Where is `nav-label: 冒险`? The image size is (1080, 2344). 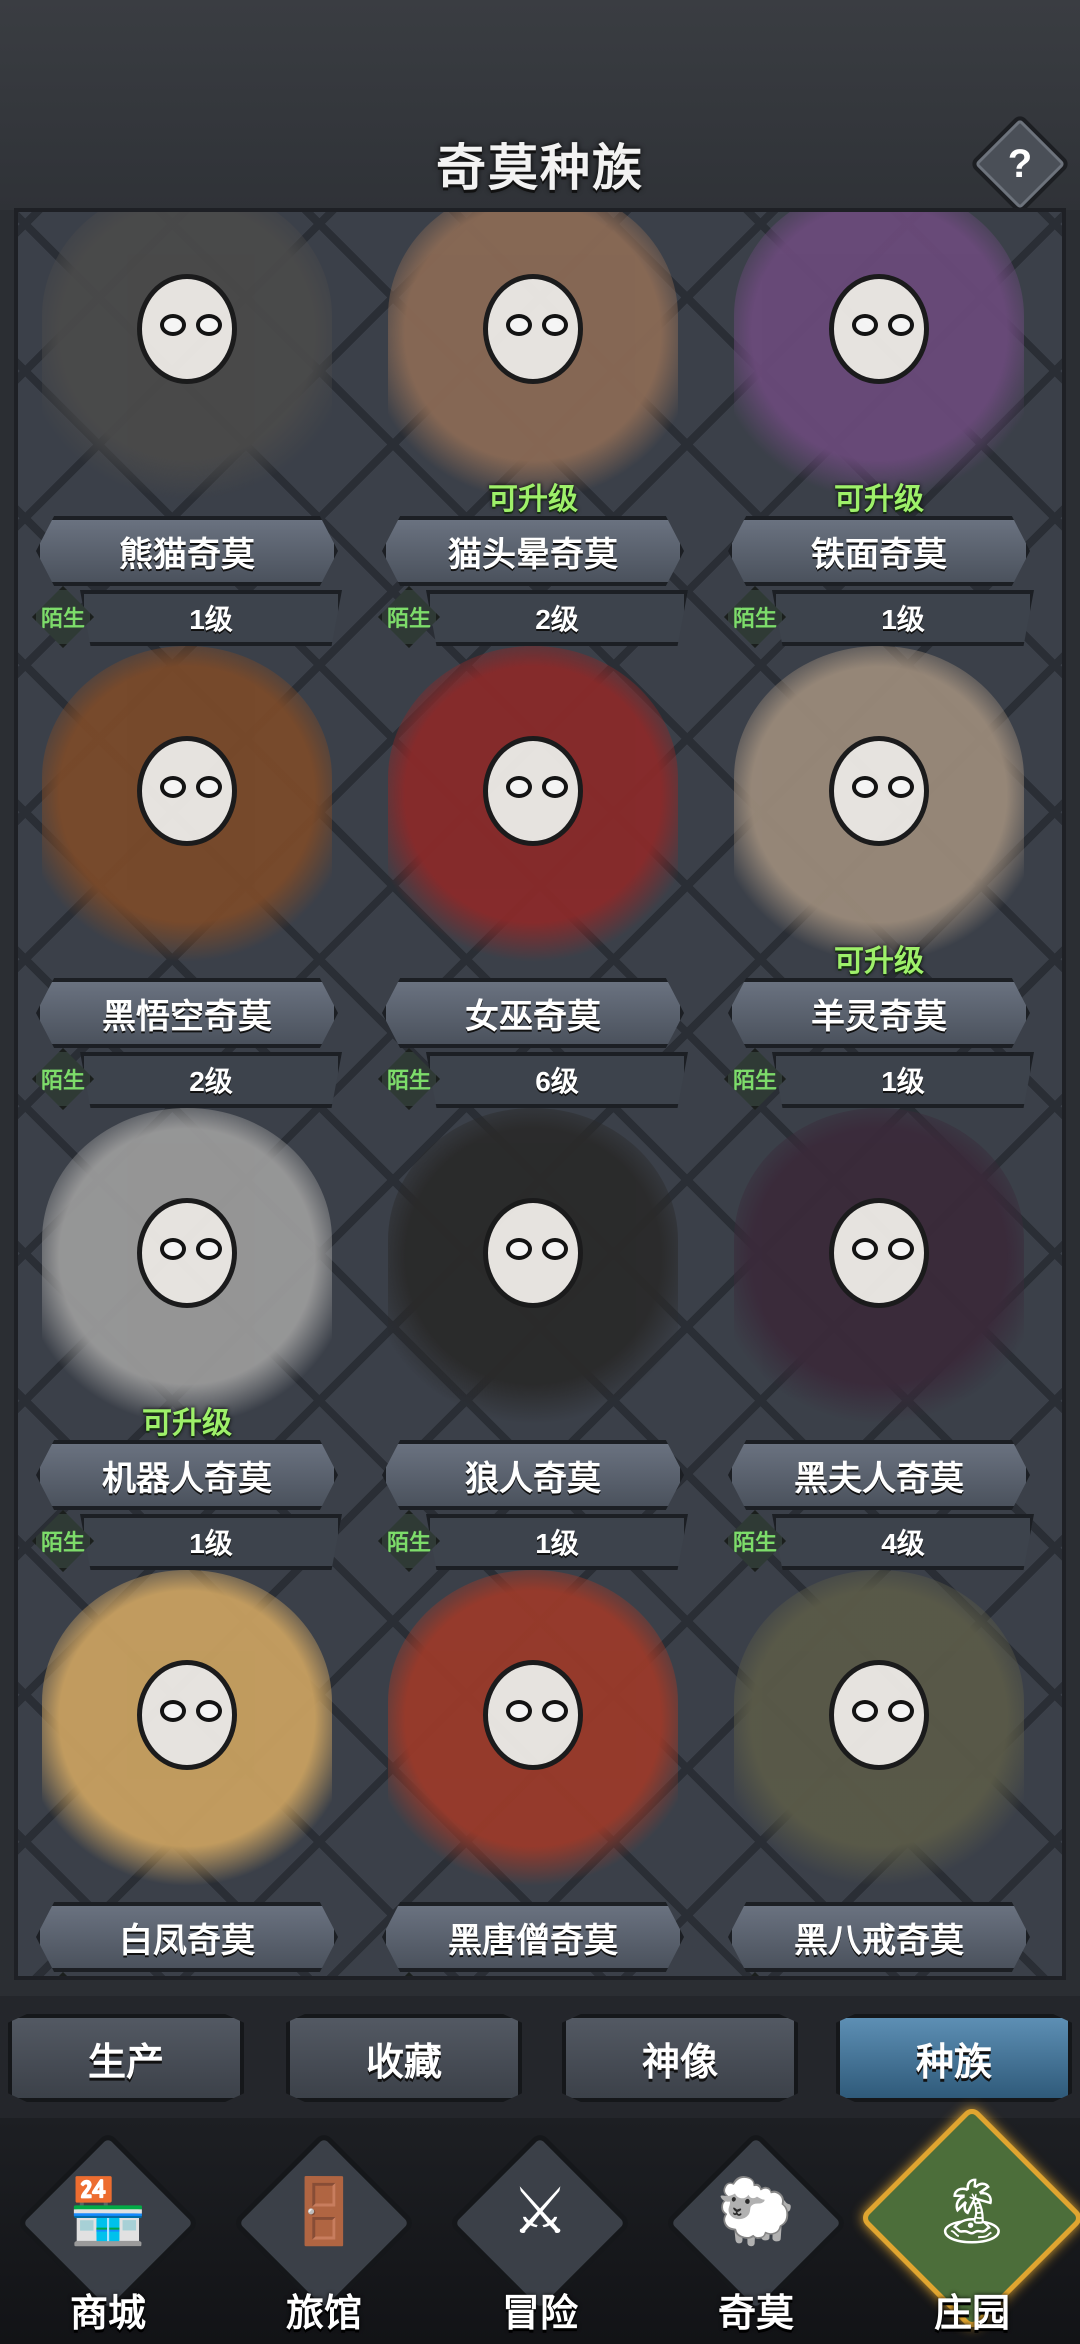 nav-label: 冒险 is located at coordinates (539, 2314).